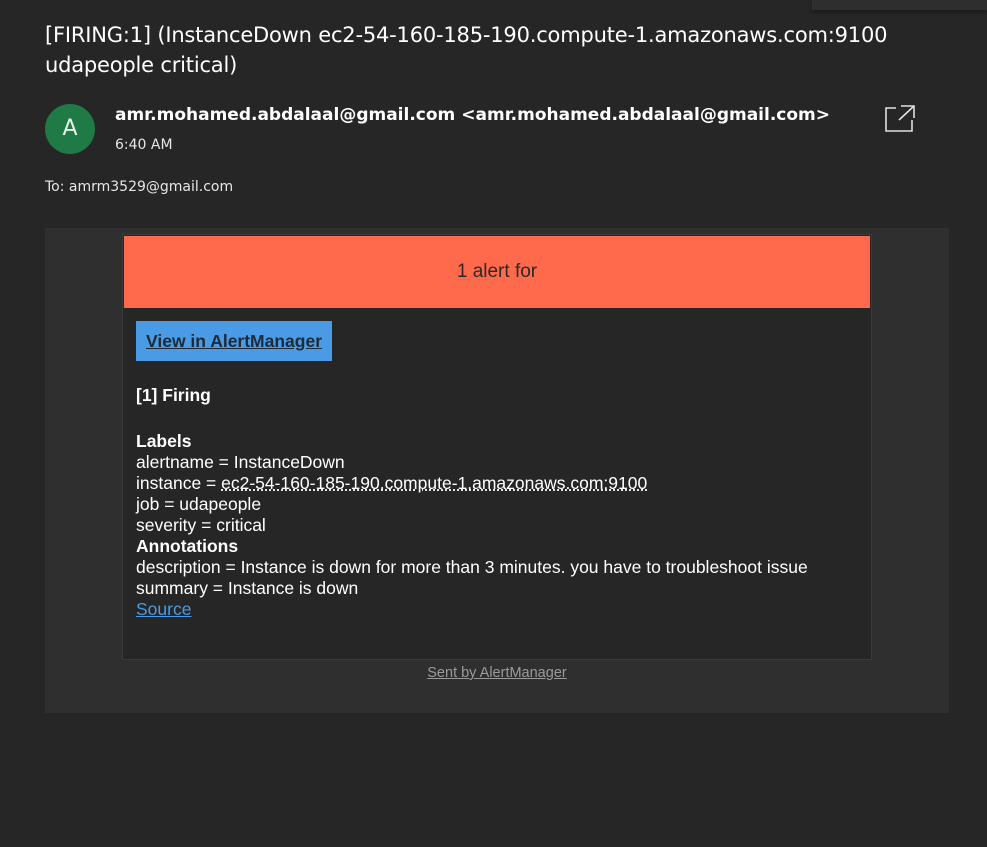 The image size is (987, 847). I want to click on label-severity: severity = critical, so click(201, 525).